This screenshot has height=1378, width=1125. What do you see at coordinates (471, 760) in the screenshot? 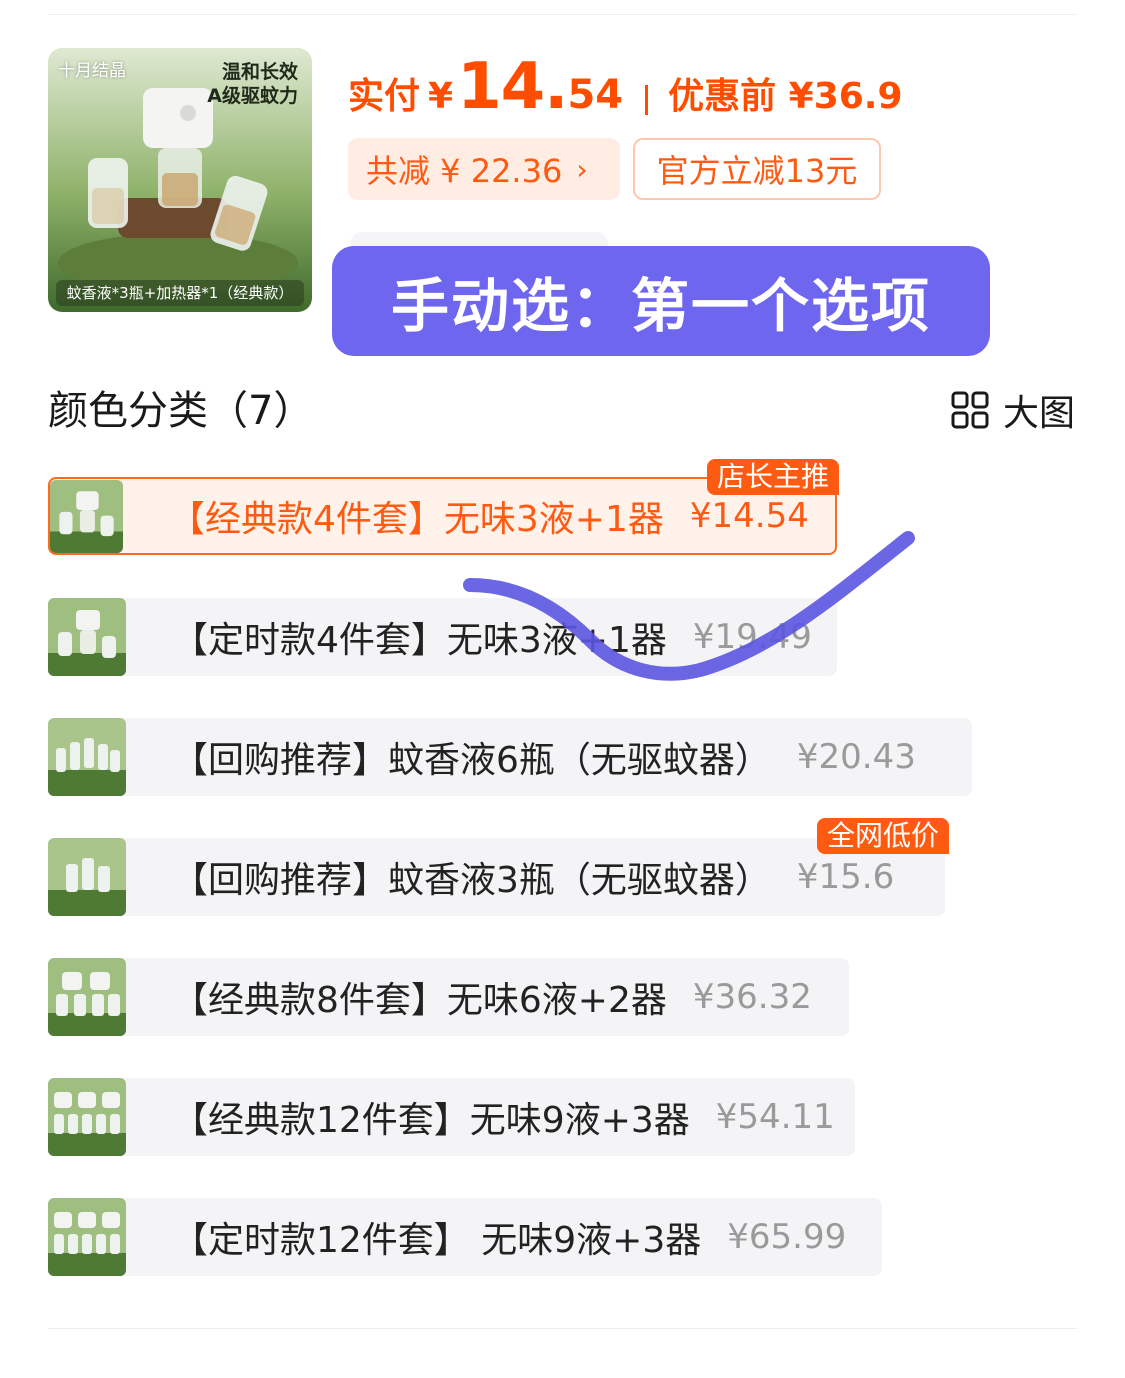
I see `option-label: 【回购推荐】蚊香液6瓶（无驱蚊器）` at bounding box center [471, 760].